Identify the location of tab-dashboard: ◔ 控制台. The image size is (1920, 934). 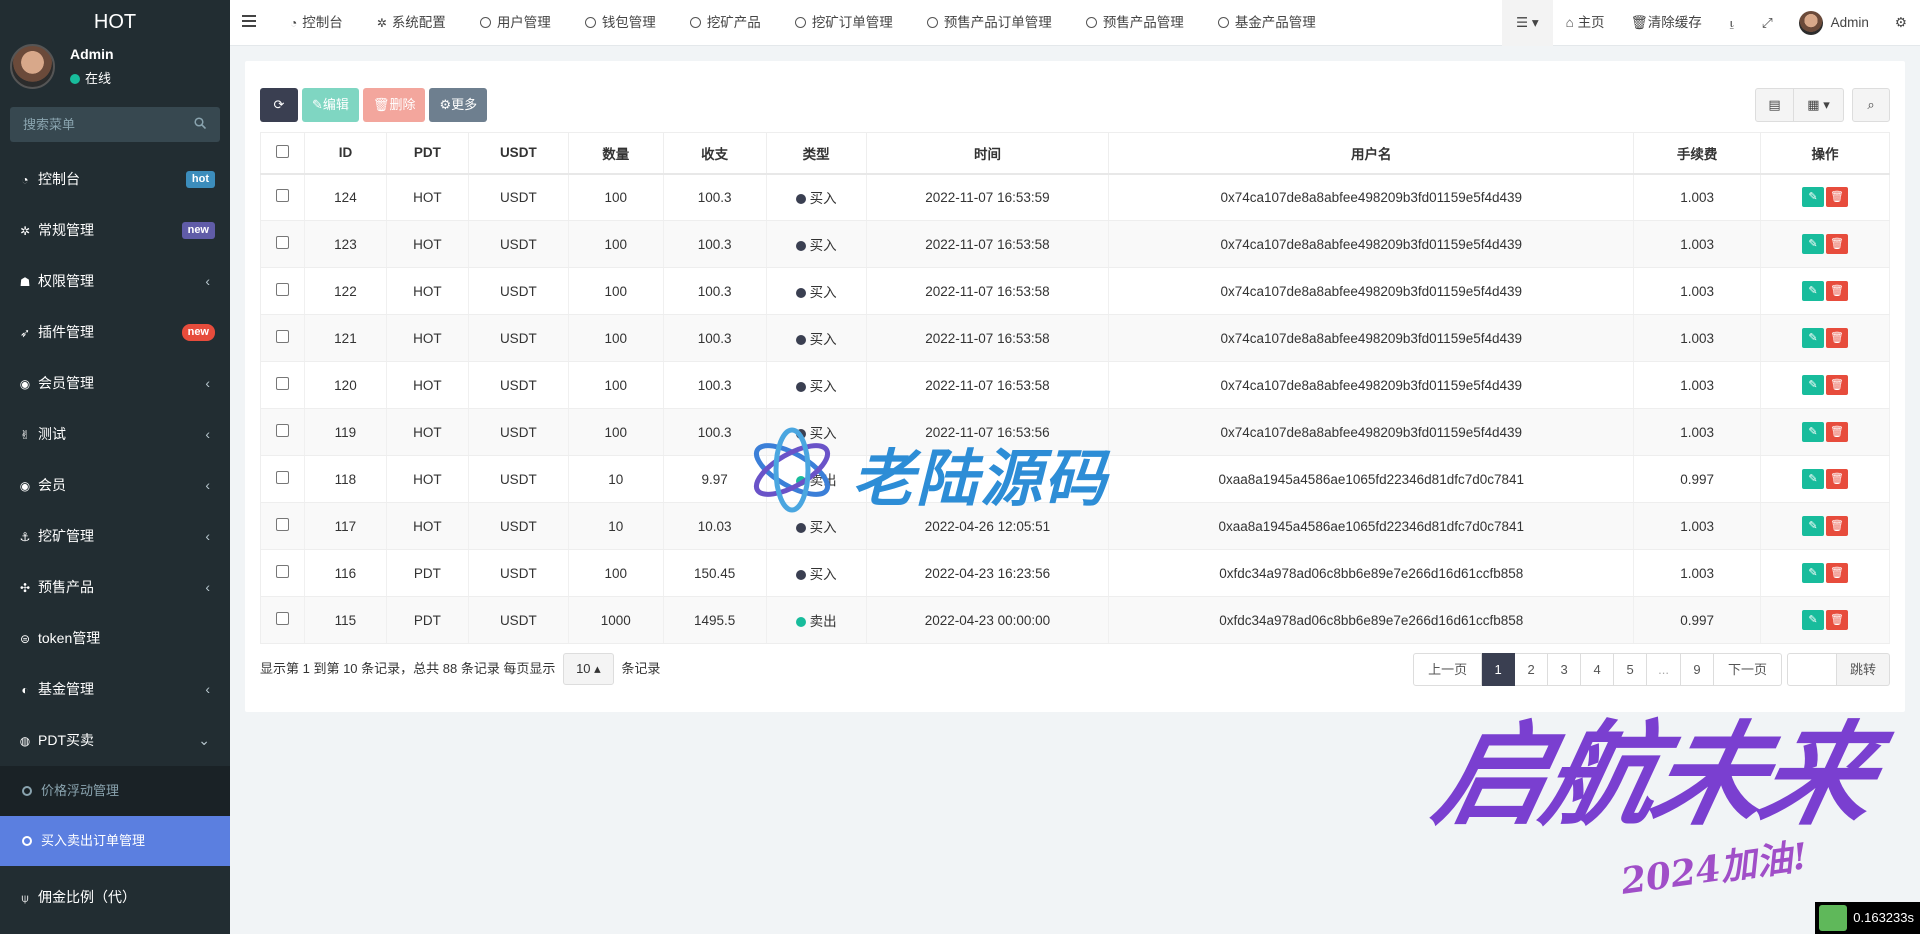
(323, 23).